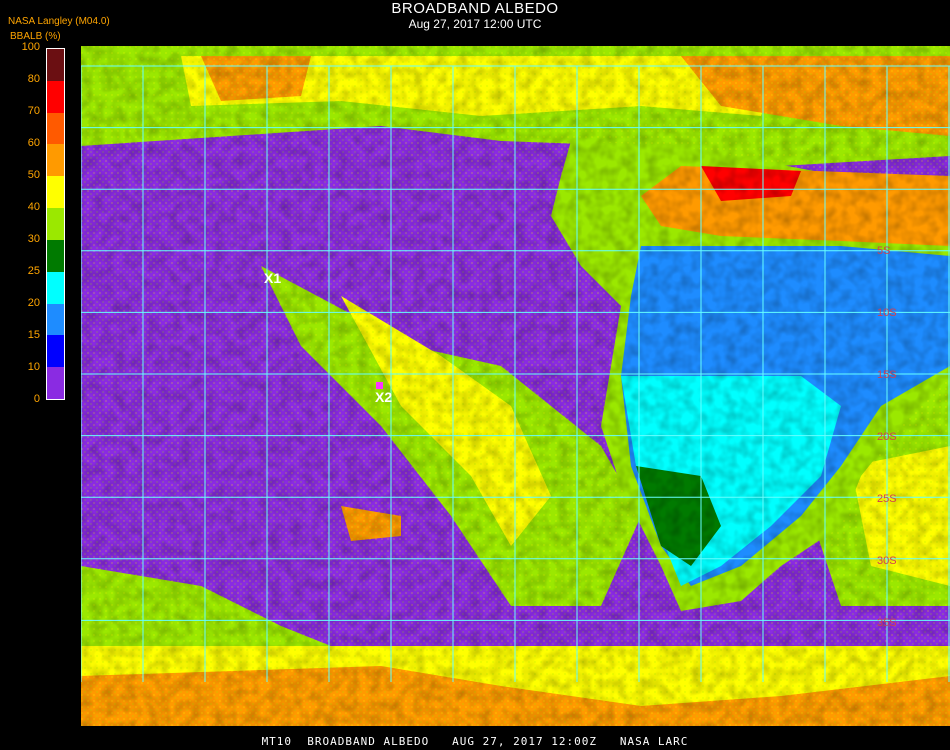 The width and height of the screenshot is (950, 750). I want to click on colorbar-tick-label: 25, so click(33, 271).